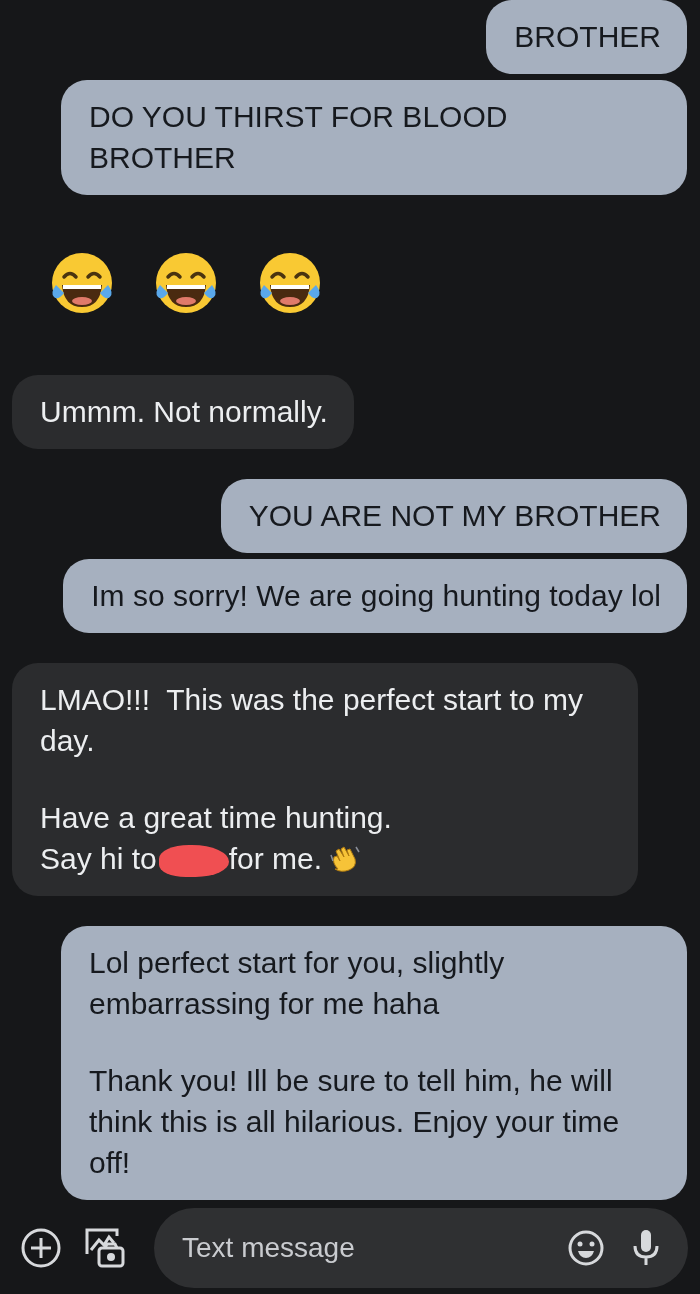  Describe the element at coordinates (376, 596) in the screenshot. I see `message-text: Im so sorry! We are going hunting today lol` at that location.